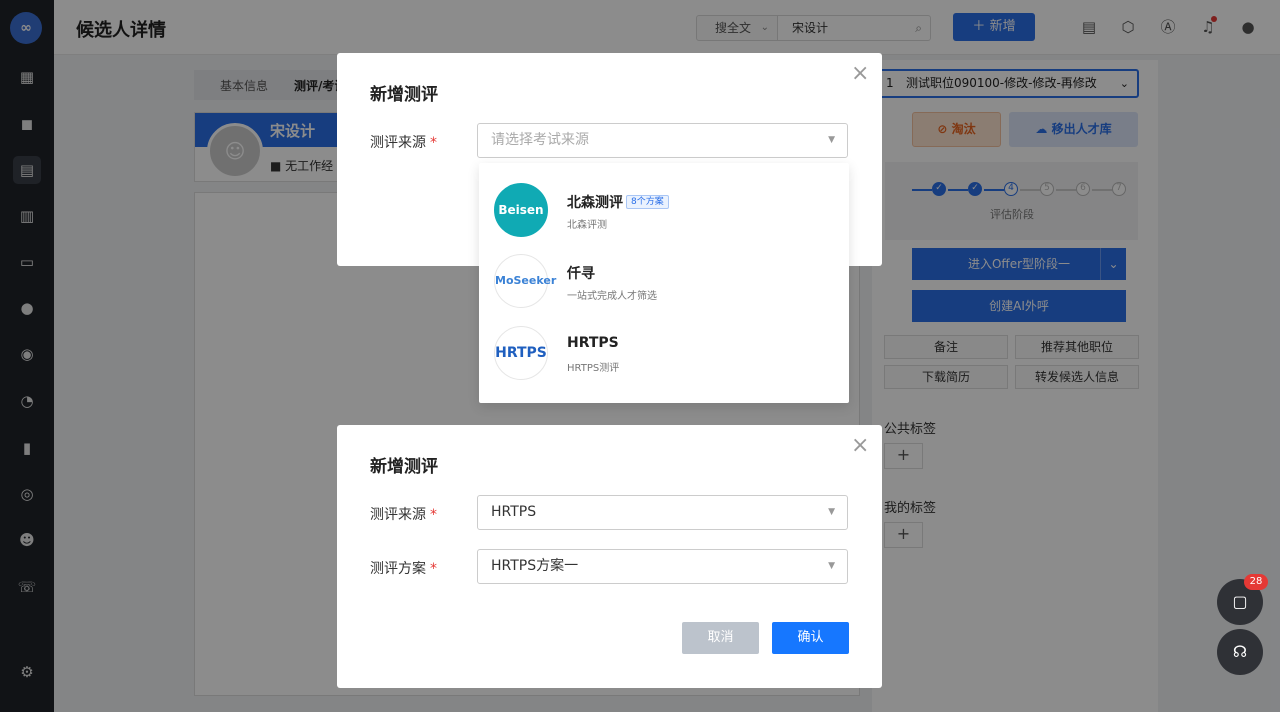  I want to click on plan-select: HRTPS方案一 ▼, so click(662, 566).